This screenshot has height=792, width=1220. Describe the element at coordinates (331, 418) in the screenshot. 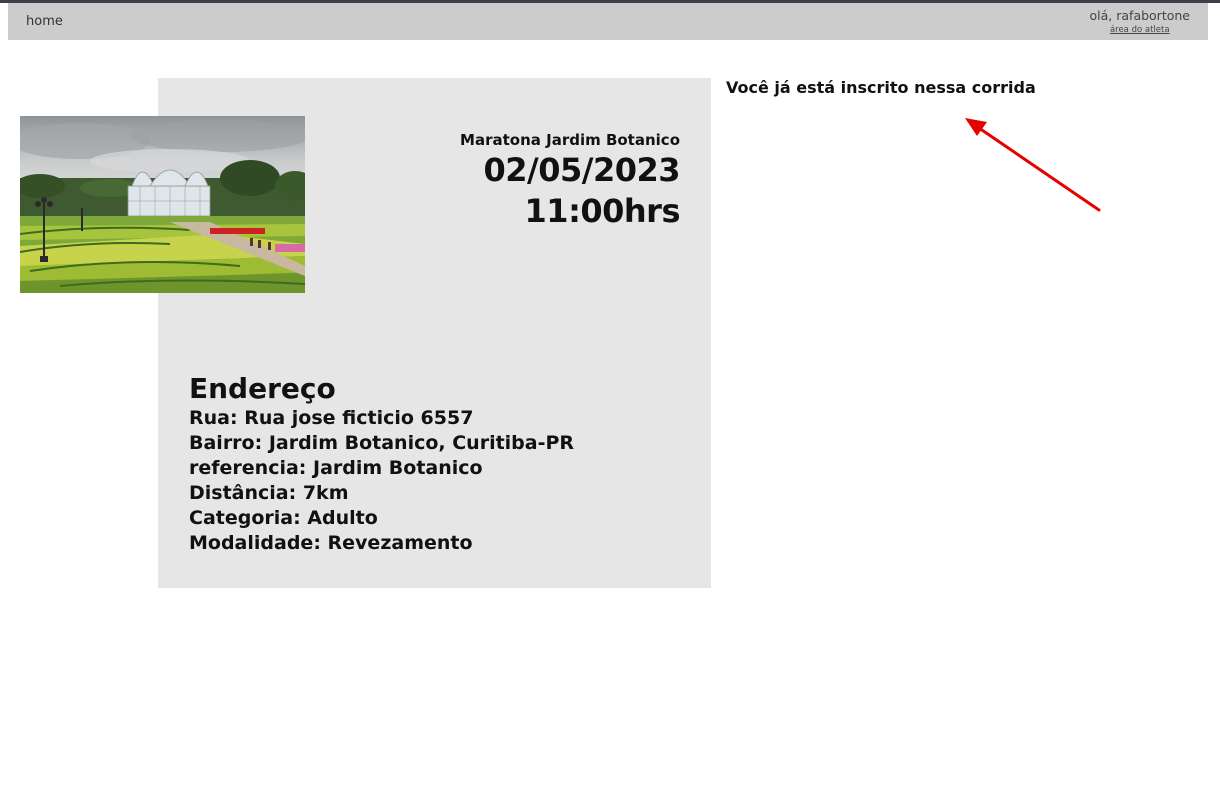

I see `address-street: Rua: Rua jose ficticio 6557` at that location.